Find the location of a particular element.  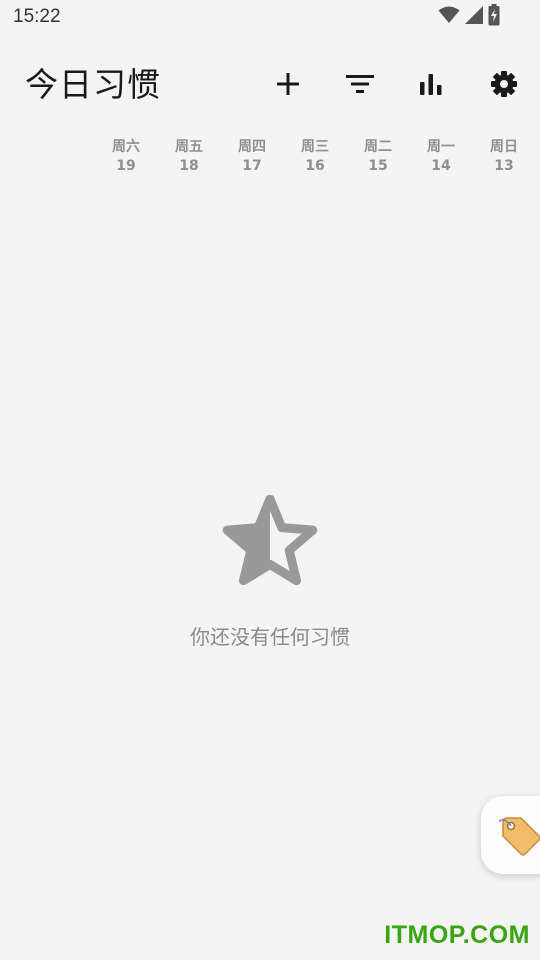

tag-icon is located at coordinates (519, 836).